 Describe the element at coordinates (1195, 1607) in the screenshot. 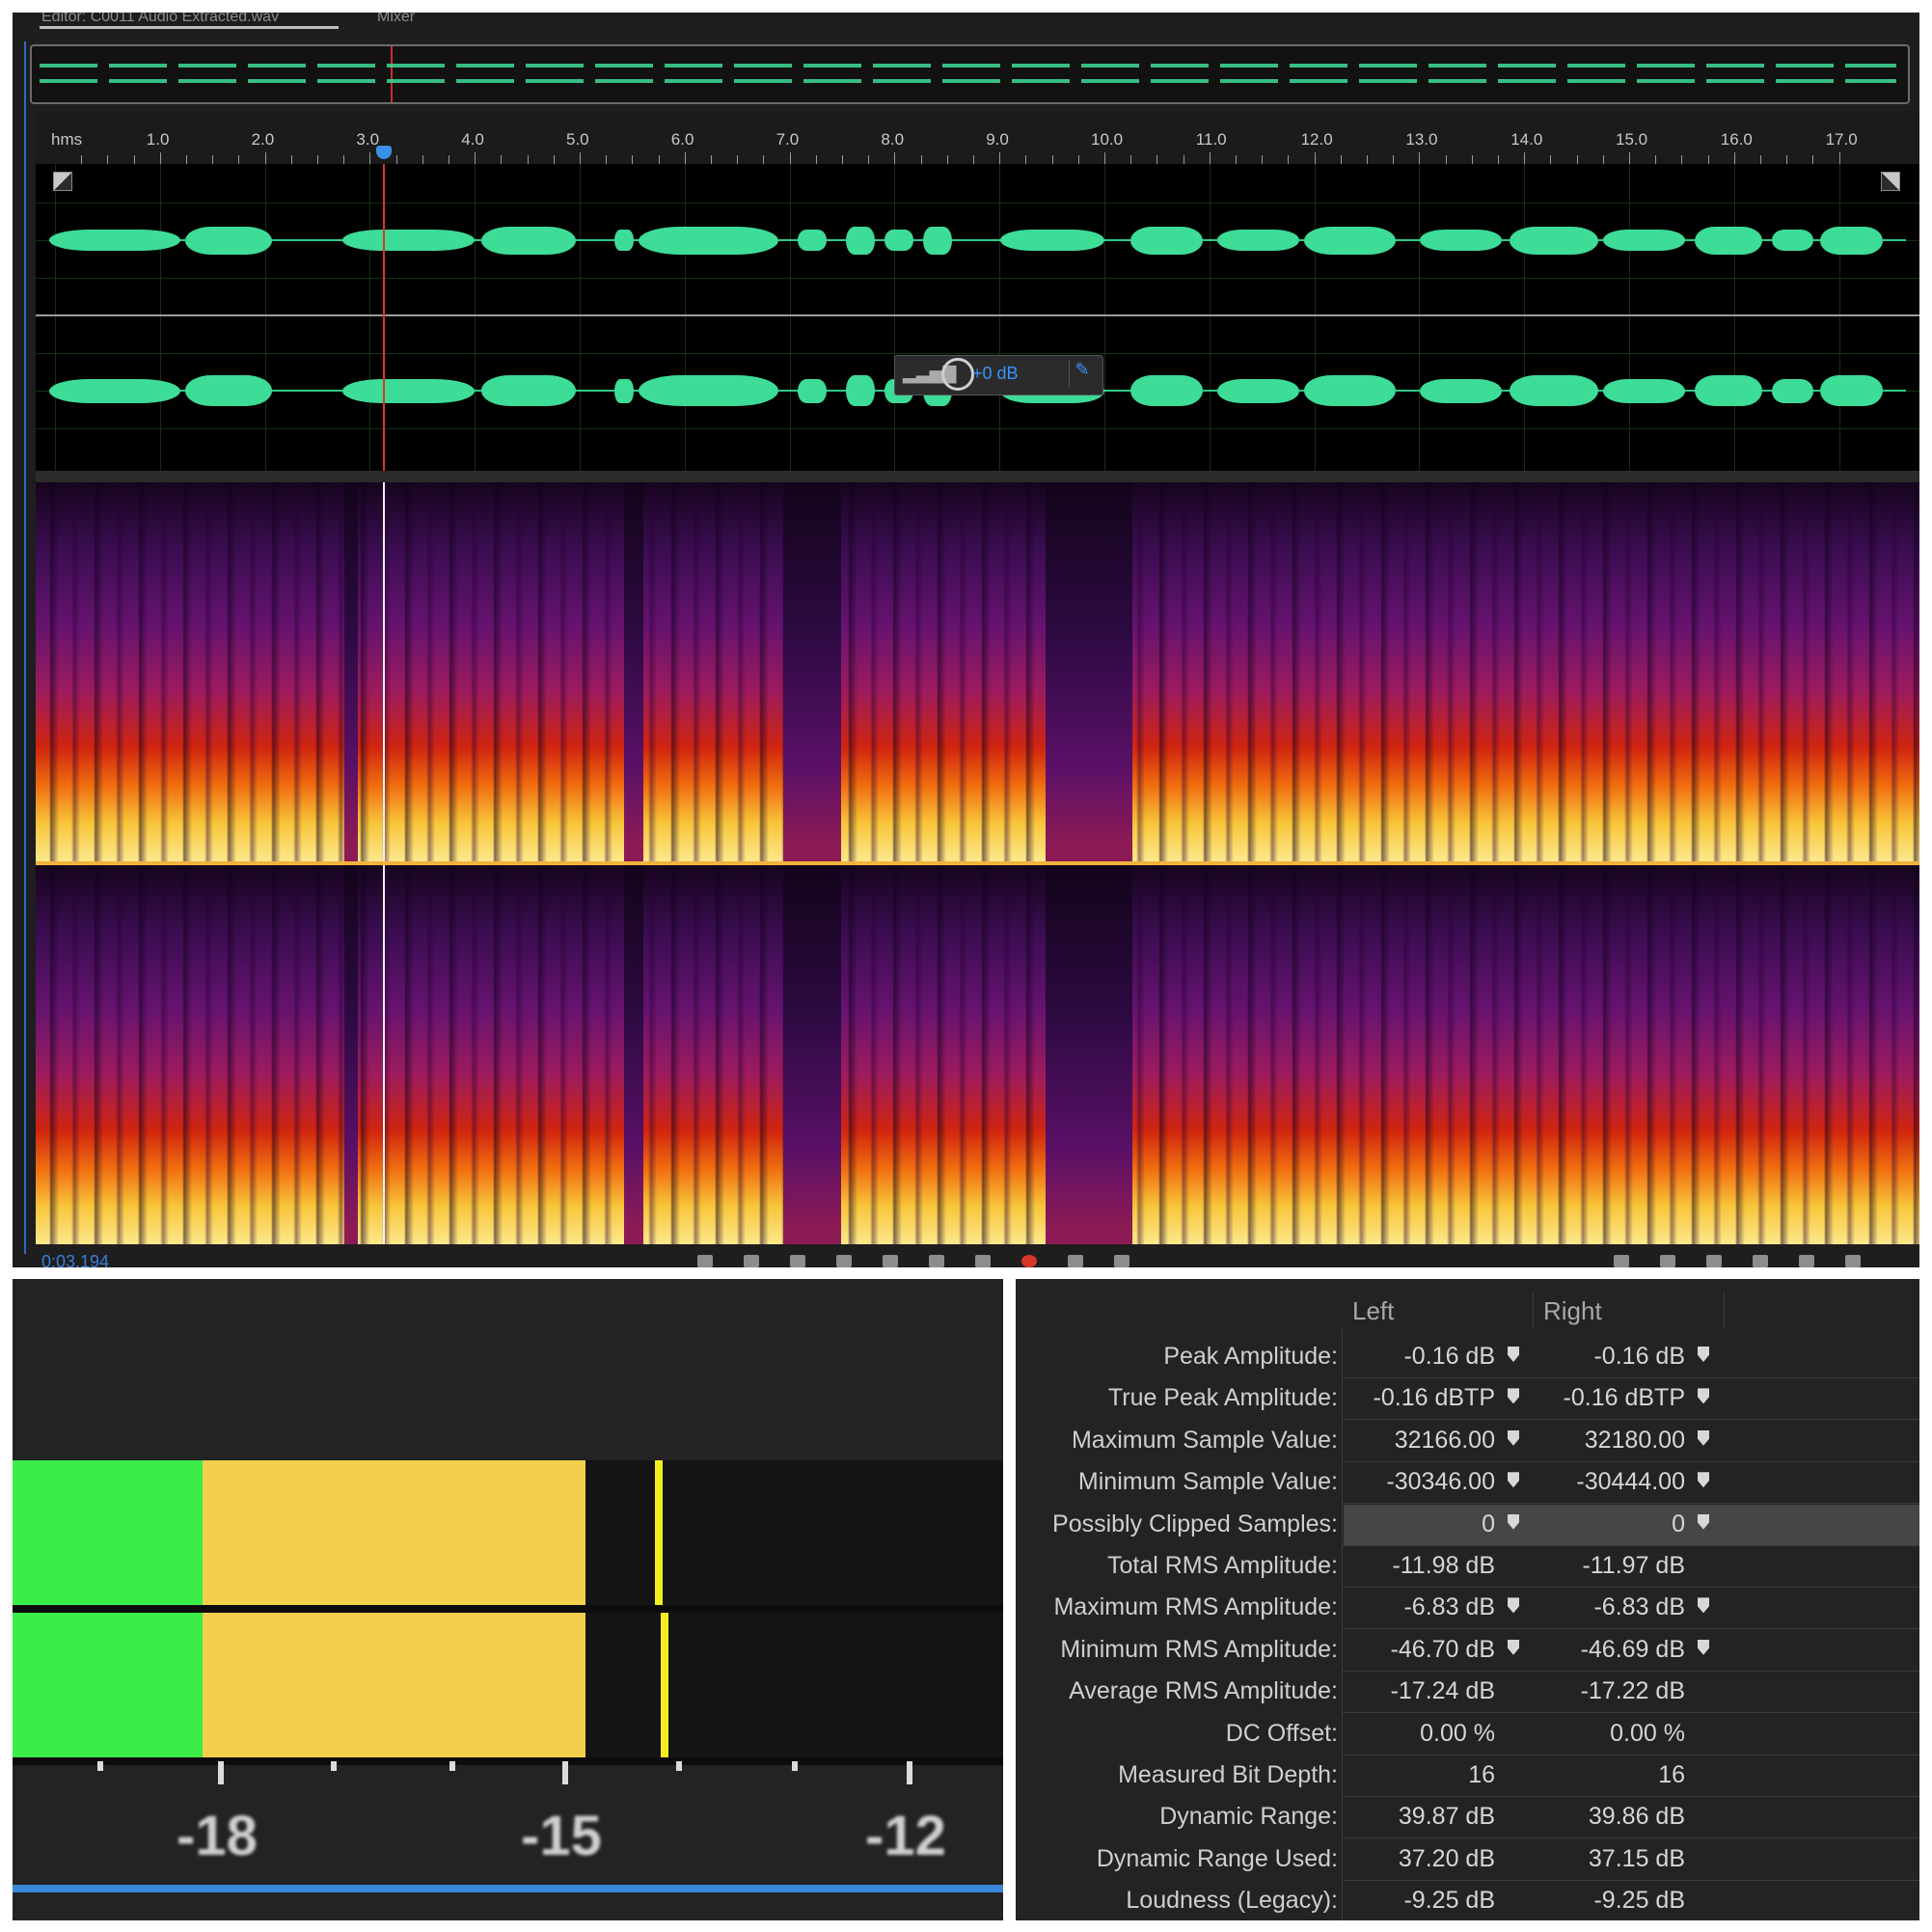

I see `stat-label: Maximum RMS Amplitude:` at that location.